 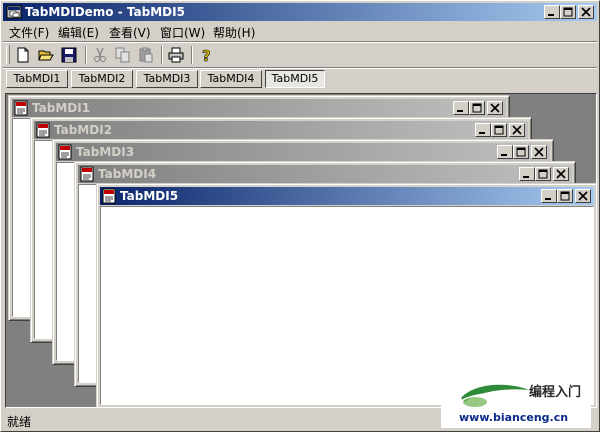 I want to click on minimize-button, so click(x=552, y=12).